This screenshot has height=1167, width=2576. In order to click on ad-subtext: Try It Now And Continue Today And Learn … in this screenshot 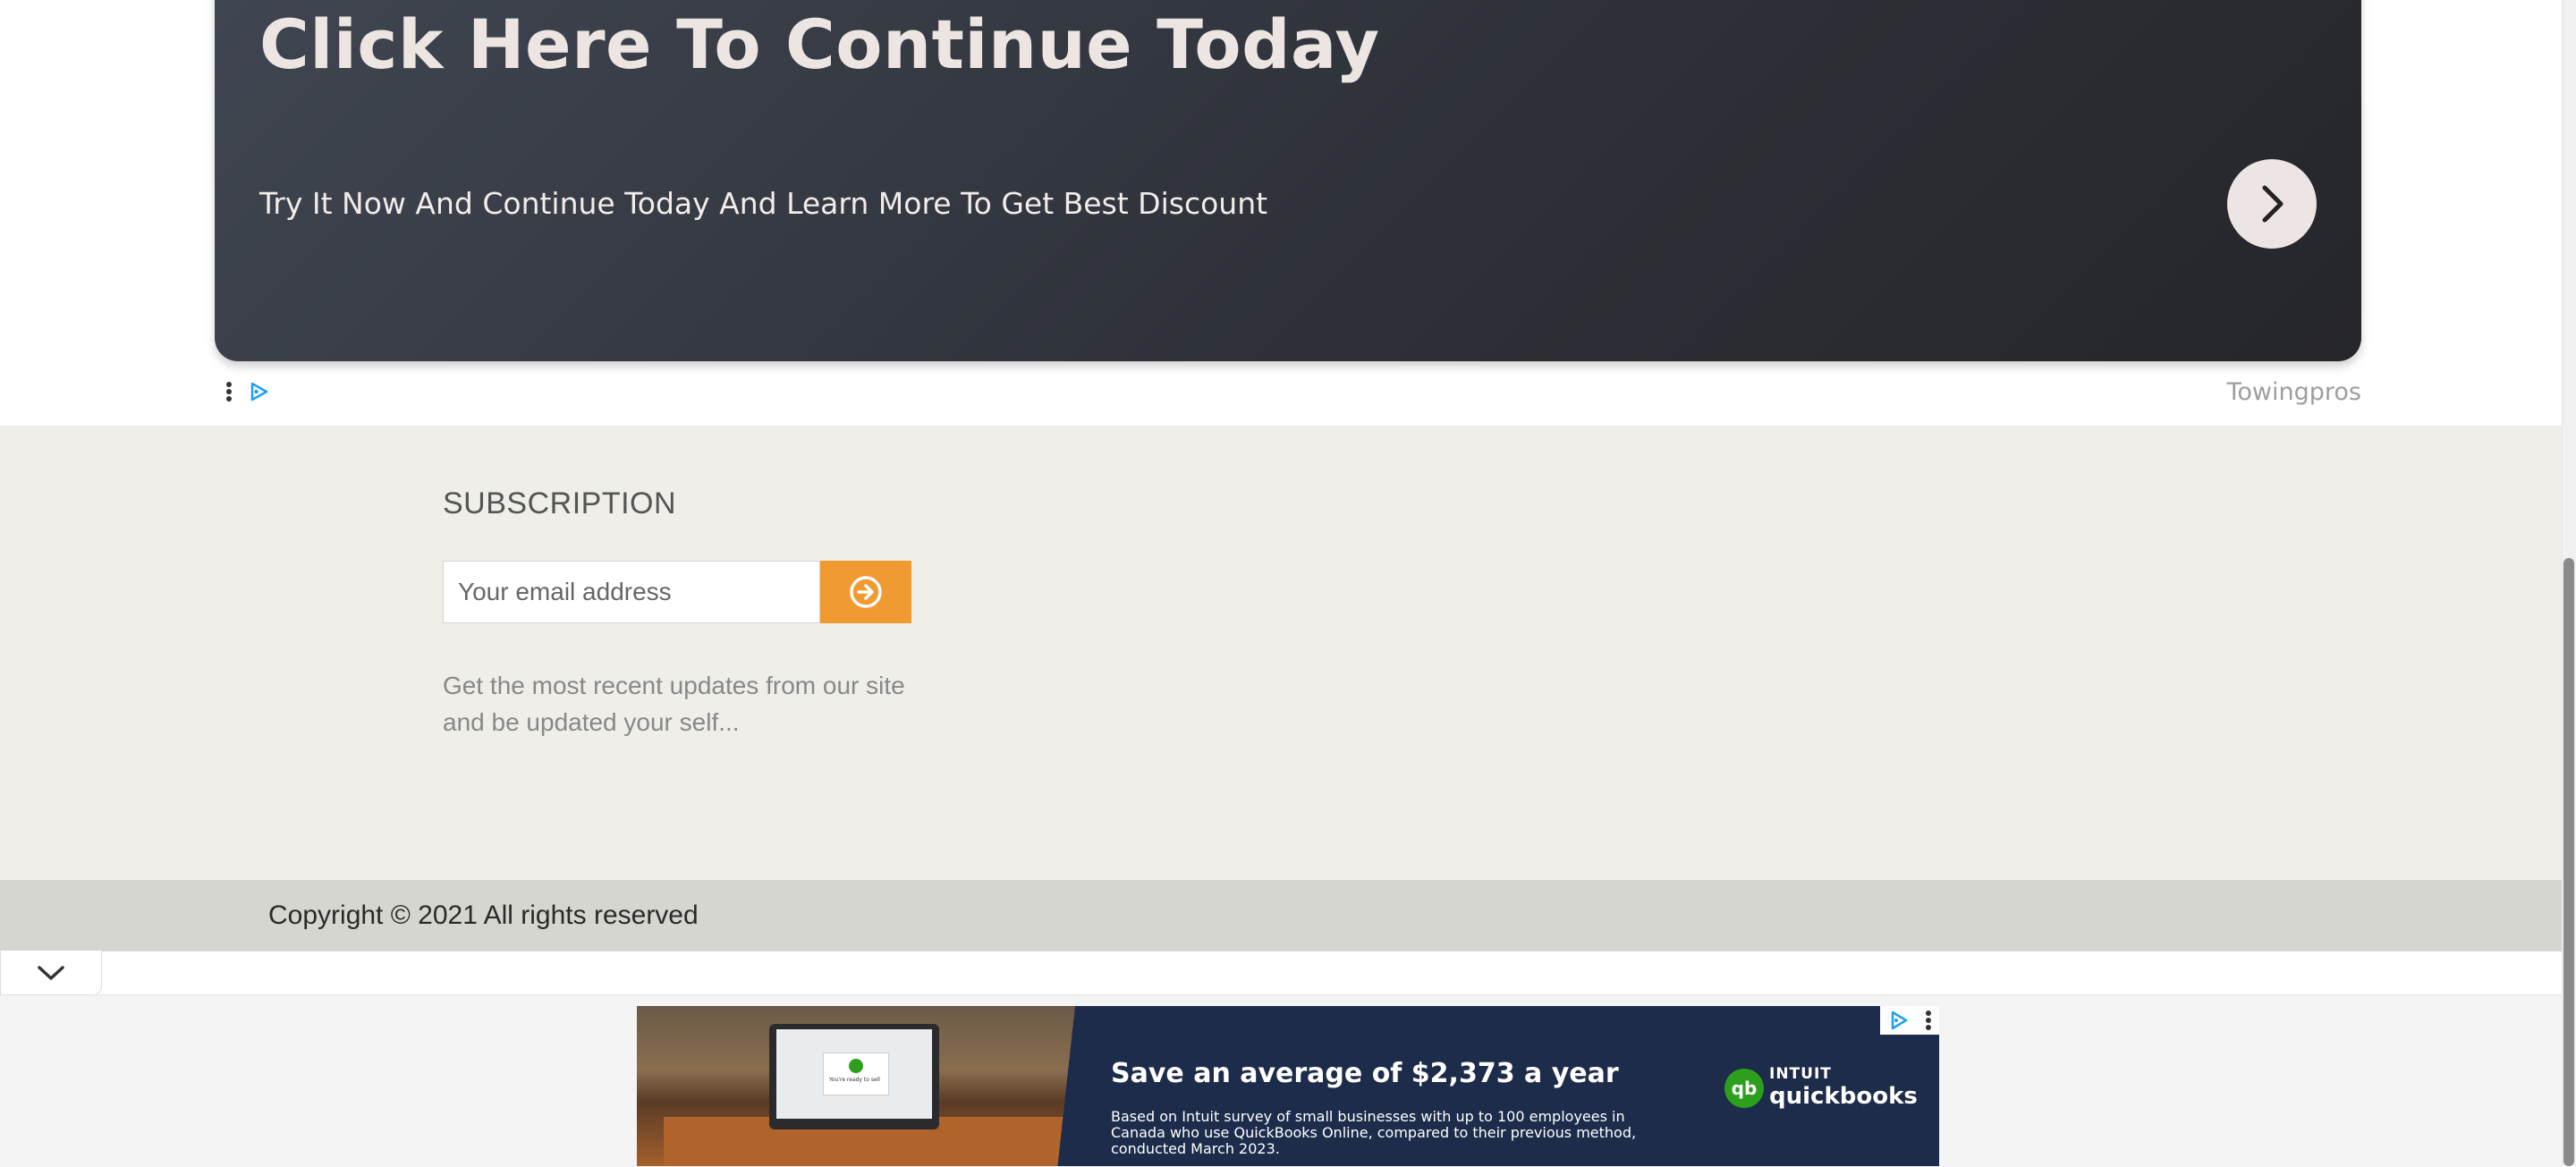, I will do `click(763, 203)`.